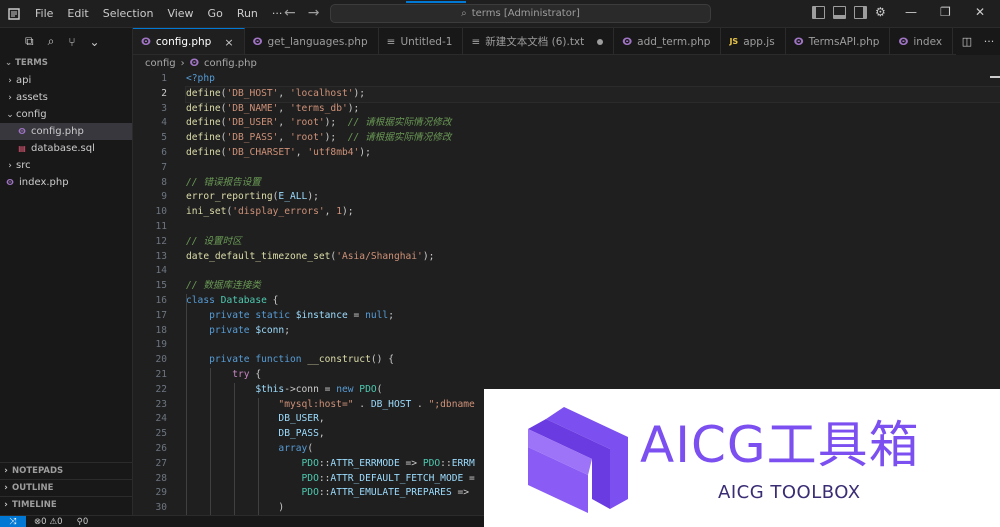 The image size is (1000, 527). Describe the element at coordinates (66, 63) in the screenshot. I see `explorer-section-title: ⌄ TERMS` at that location.